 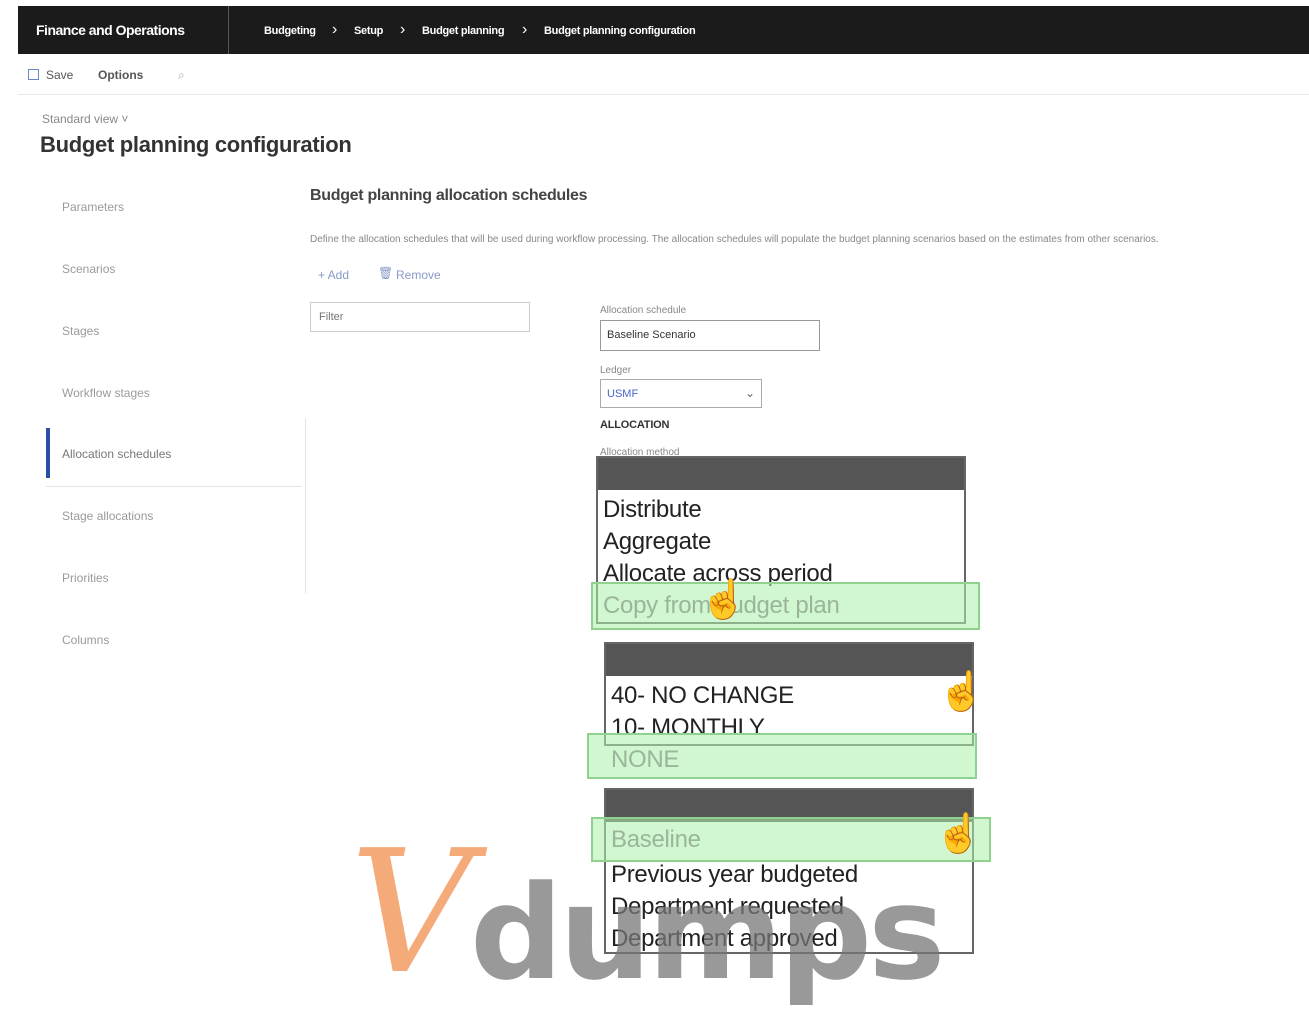 I want to click on breadcrumb-budget-planning: Budget planning, so click(x=463, y=30).